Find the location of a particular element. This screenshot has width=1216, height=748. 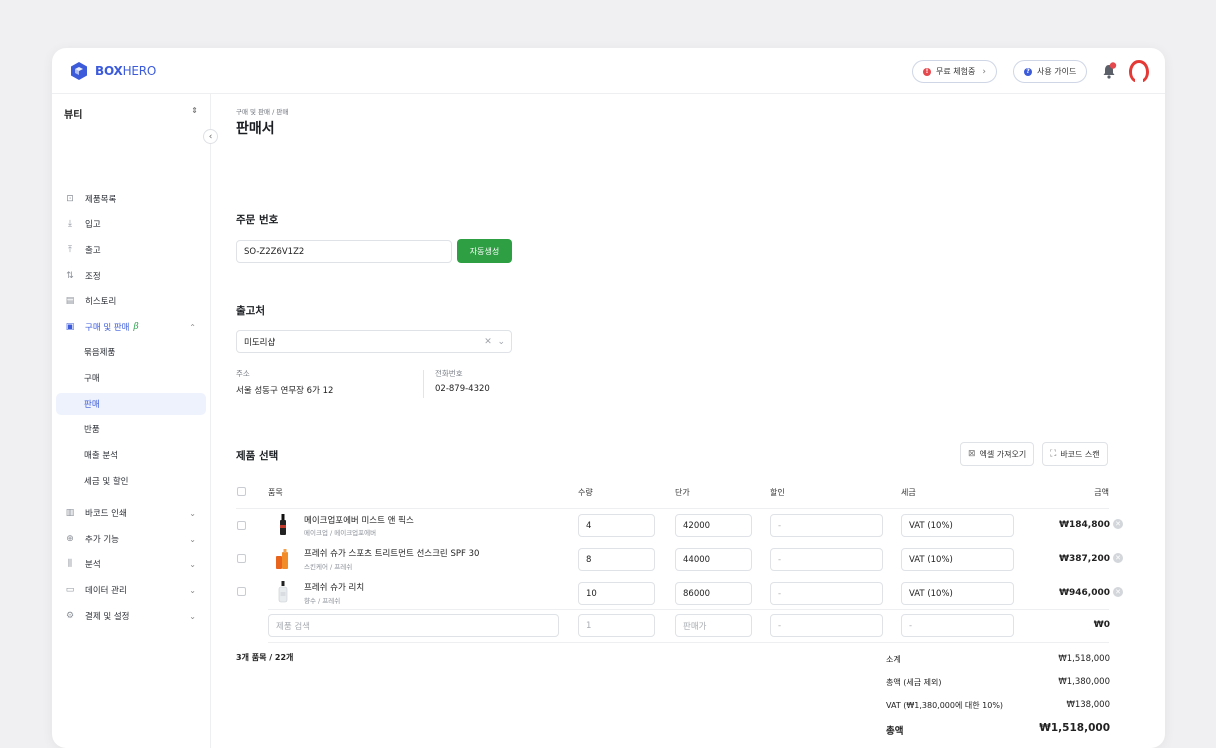

sidebar-item-purchase: 구매 is located at coordinates (131, 378).